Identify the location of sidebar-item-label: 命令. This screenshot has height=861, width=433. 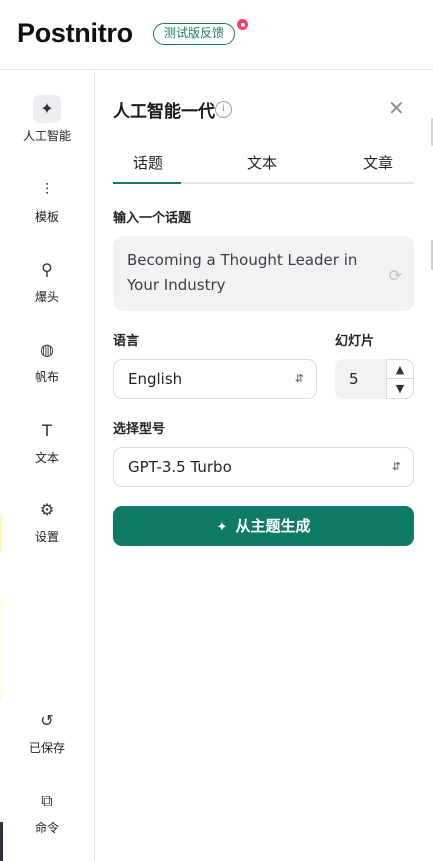
(46, 828).